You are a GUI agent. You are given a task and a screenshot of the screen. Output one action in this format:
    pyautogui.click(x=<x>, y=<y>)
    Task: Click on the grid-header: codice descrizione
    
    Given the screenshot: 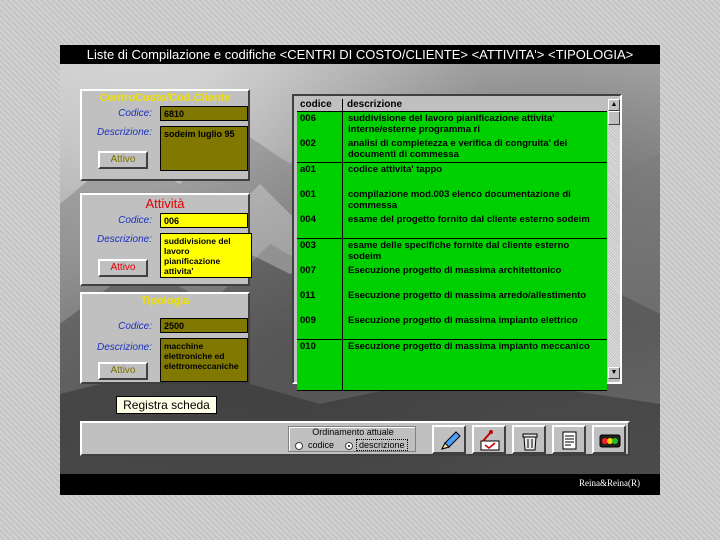 What is the action you would take?
    pyautogui.click(x=452, y=105)
    